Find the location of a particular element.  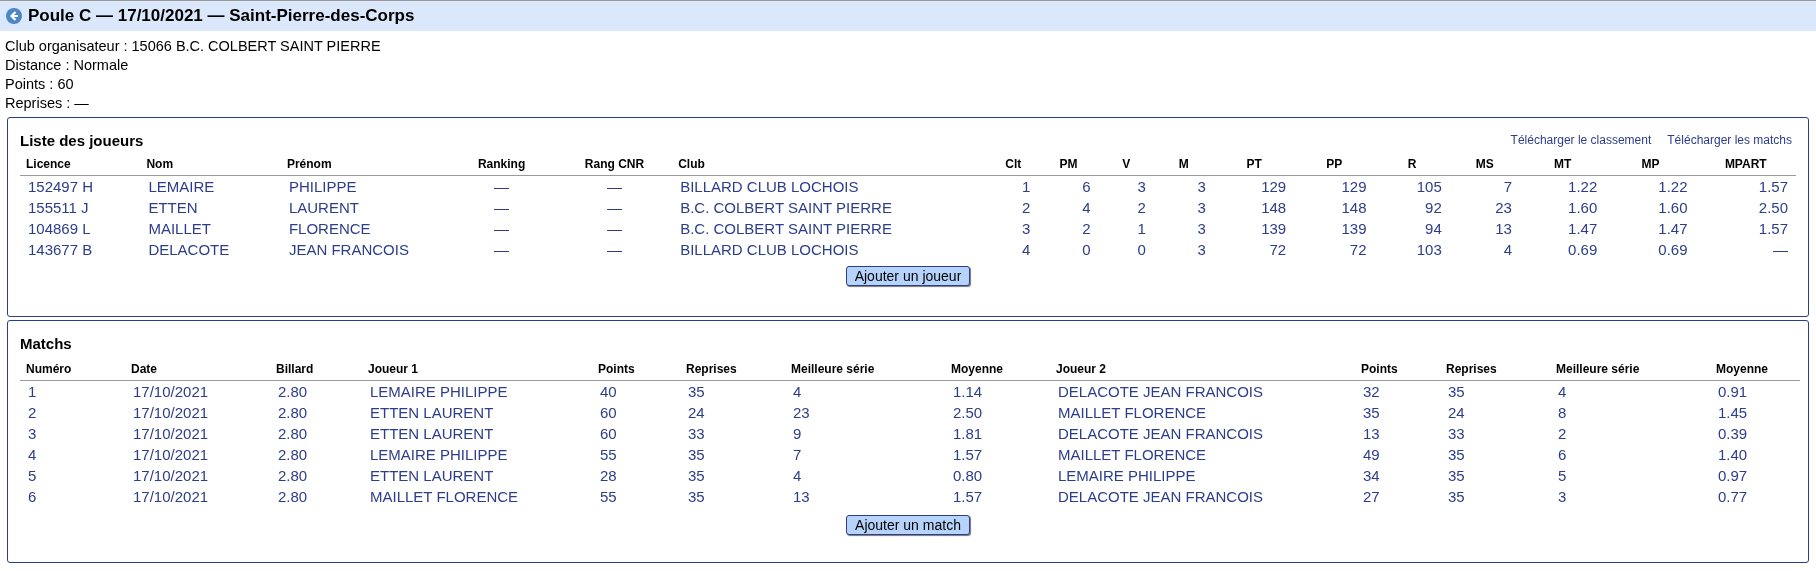

table-cell-text: 1.45 is located at coordinates (1733, 412).